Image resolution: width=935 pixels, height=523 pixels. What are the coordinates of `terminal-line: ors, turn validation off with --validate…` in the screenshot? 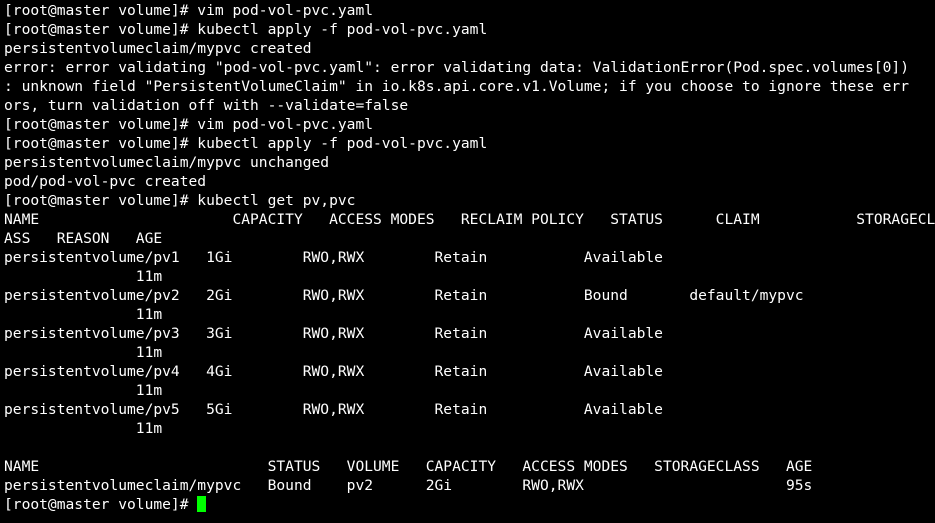 It's located at (206, 105).